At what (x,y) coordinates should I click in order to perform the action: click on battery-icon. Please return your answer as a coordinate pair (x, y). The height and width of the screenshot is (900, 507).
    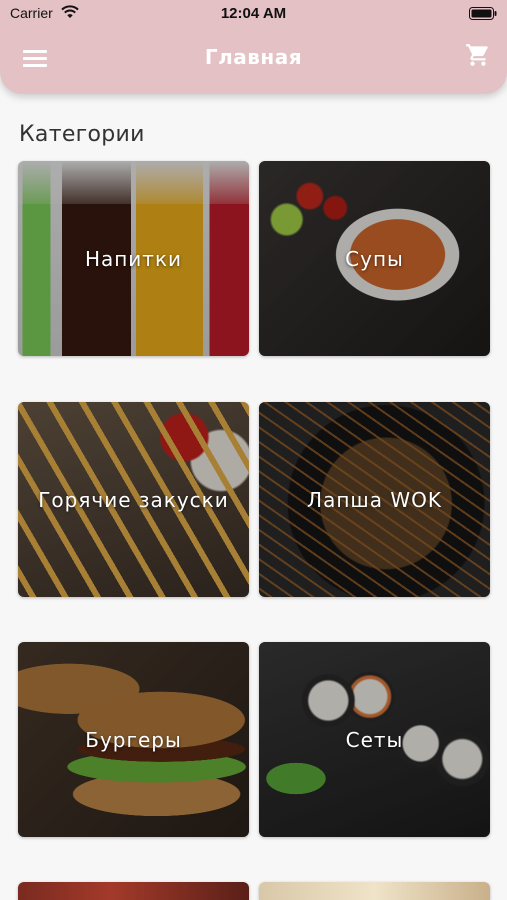
    Looking at the image, I should click on (483, 13).